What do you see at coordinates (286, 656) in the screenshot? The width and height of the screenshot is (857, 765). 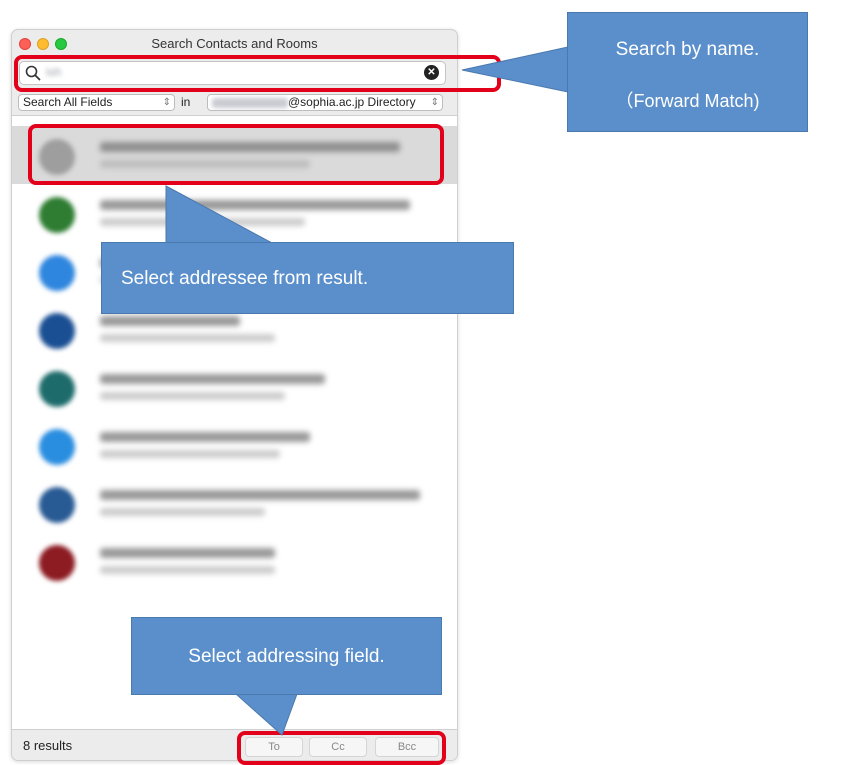 I see `field-callout: Select addressing field.` at bounding box center [286, 656].